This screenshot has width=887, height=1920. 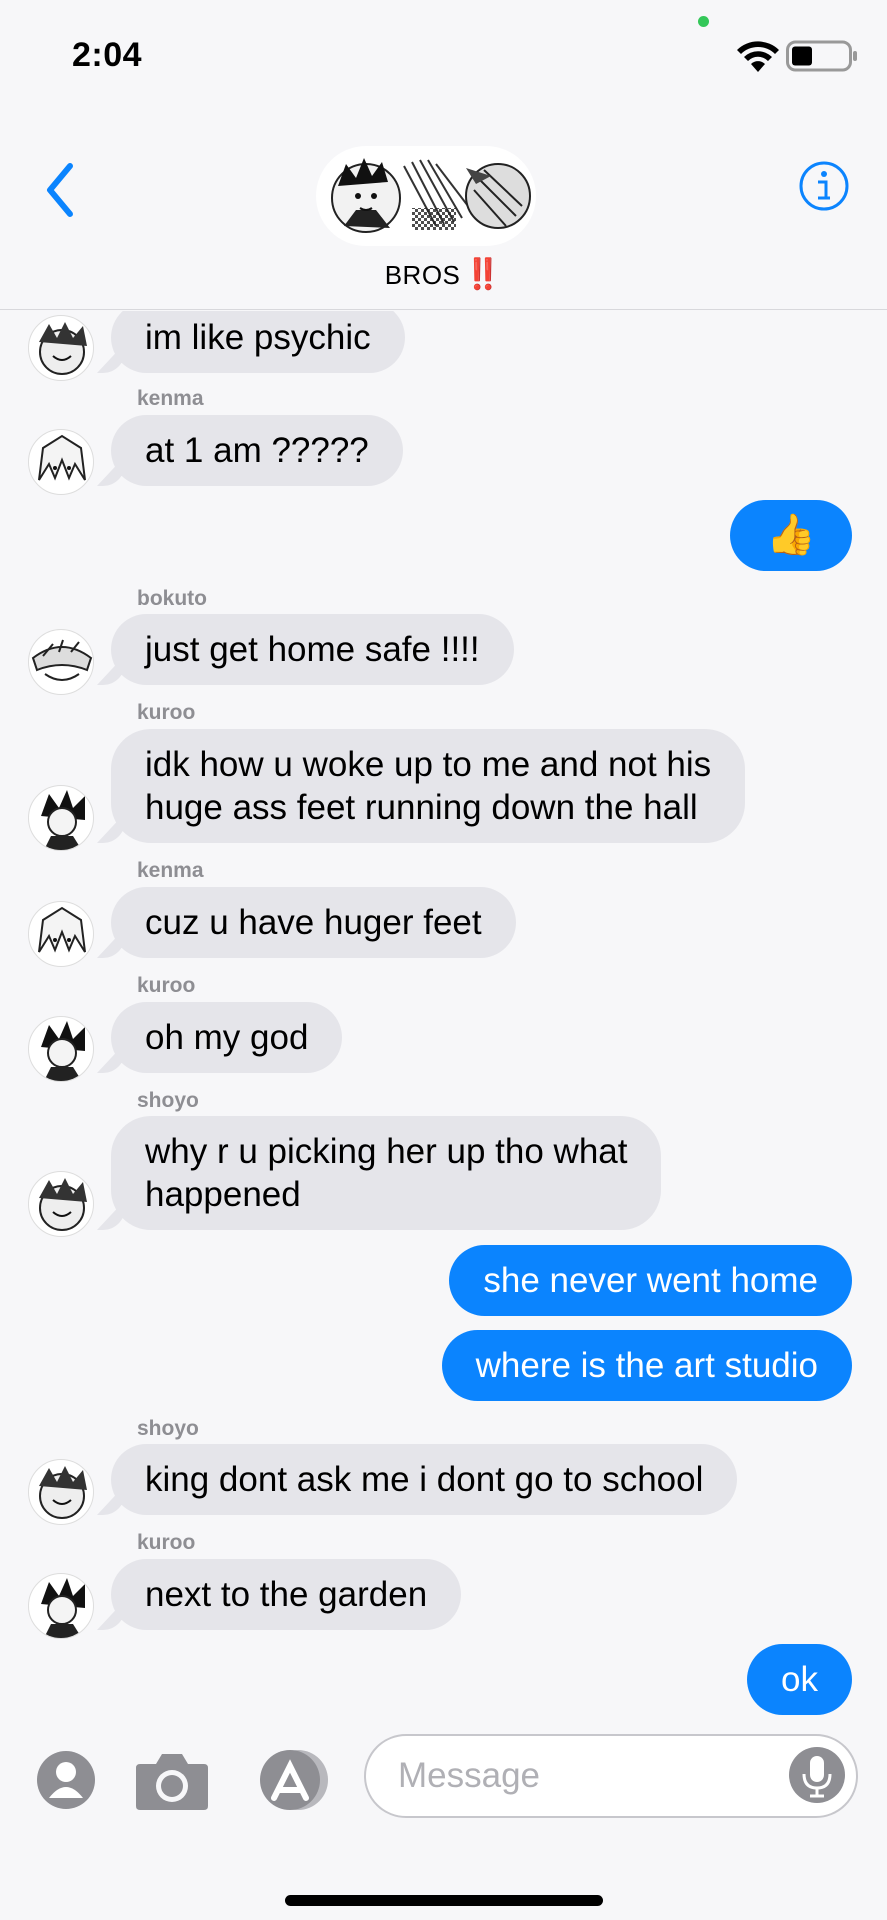 I want to click on conversation-header: BROS ‼️, so click(x=443, y=210).